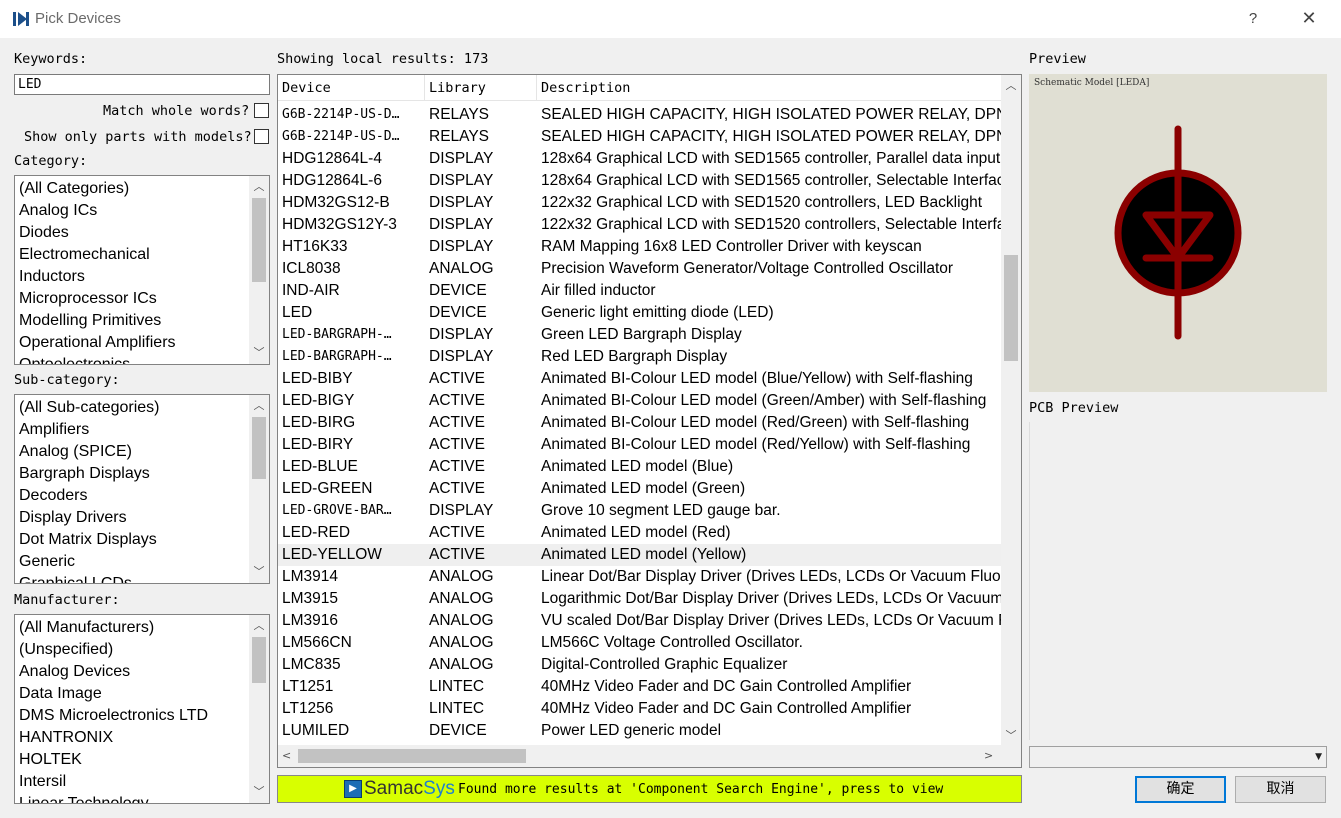 The image size is (1341, 818). Describe the element at coordinates (97, 343) in the screenshot. I see `list-item: Operational Amplifiers` at that location.